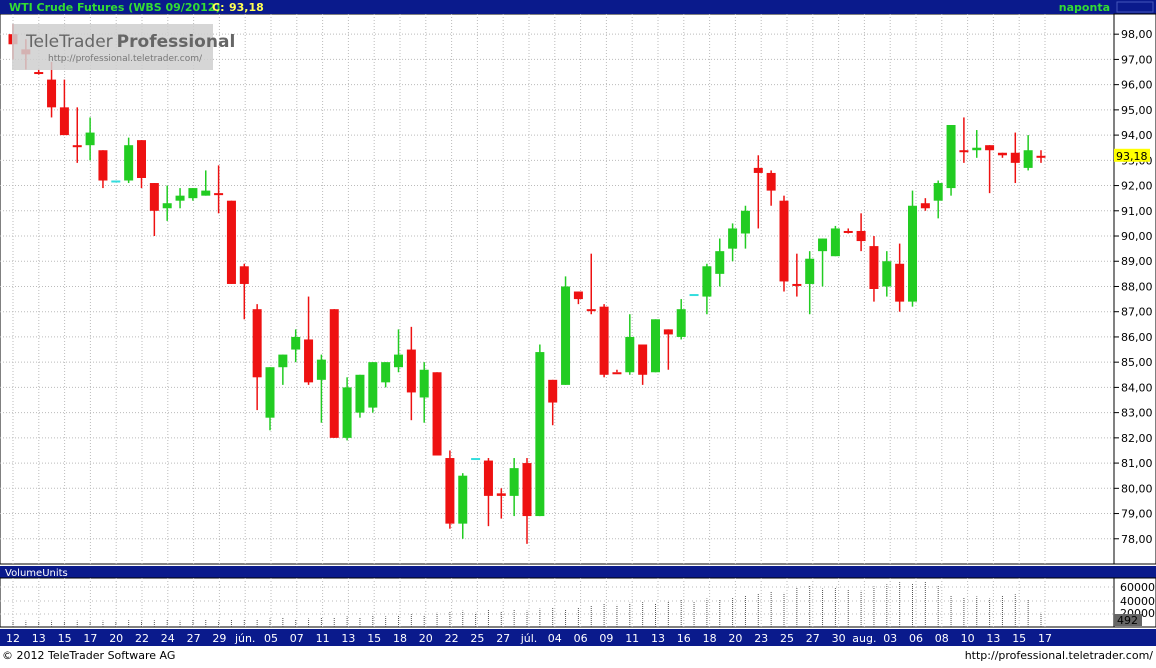 The width and height of the screenshot is (1156, 668). What do you see at coordinates (606, 638) in the screenshot?
I see `date-tick-label: 09` at bounding box center [606, 638].